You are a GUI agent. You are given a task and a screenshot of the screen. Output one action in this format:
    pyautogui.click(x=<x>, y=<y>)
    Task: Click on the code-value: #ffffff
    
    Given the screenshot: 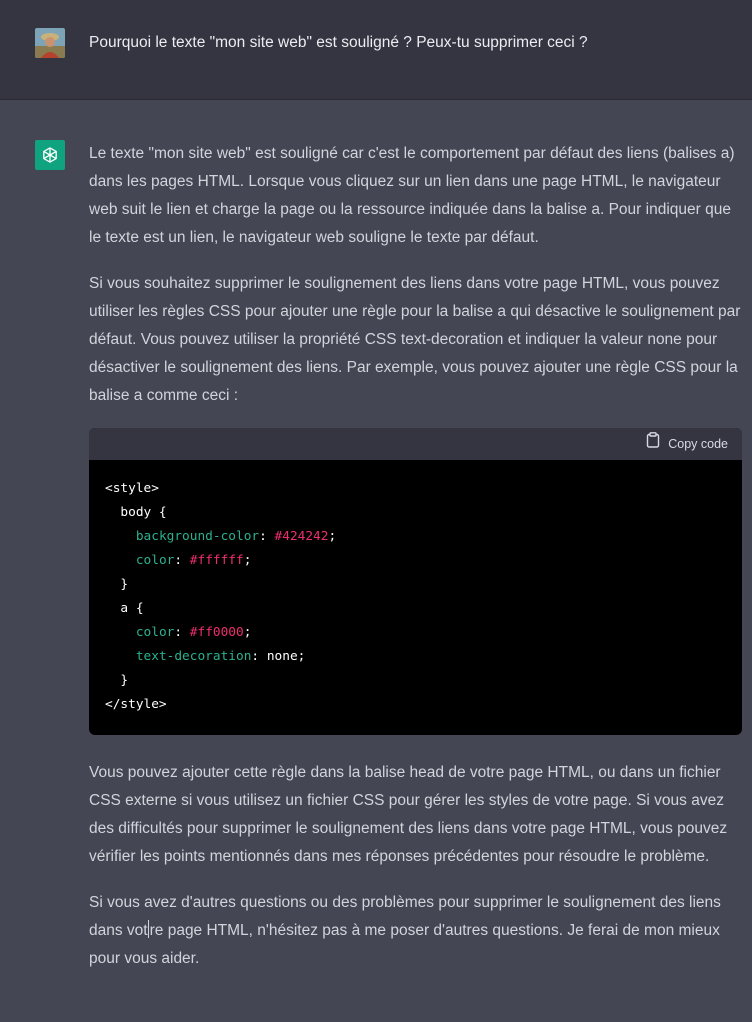 What is the action you would take?
    pyautogui.click(x=216, y=560)
    